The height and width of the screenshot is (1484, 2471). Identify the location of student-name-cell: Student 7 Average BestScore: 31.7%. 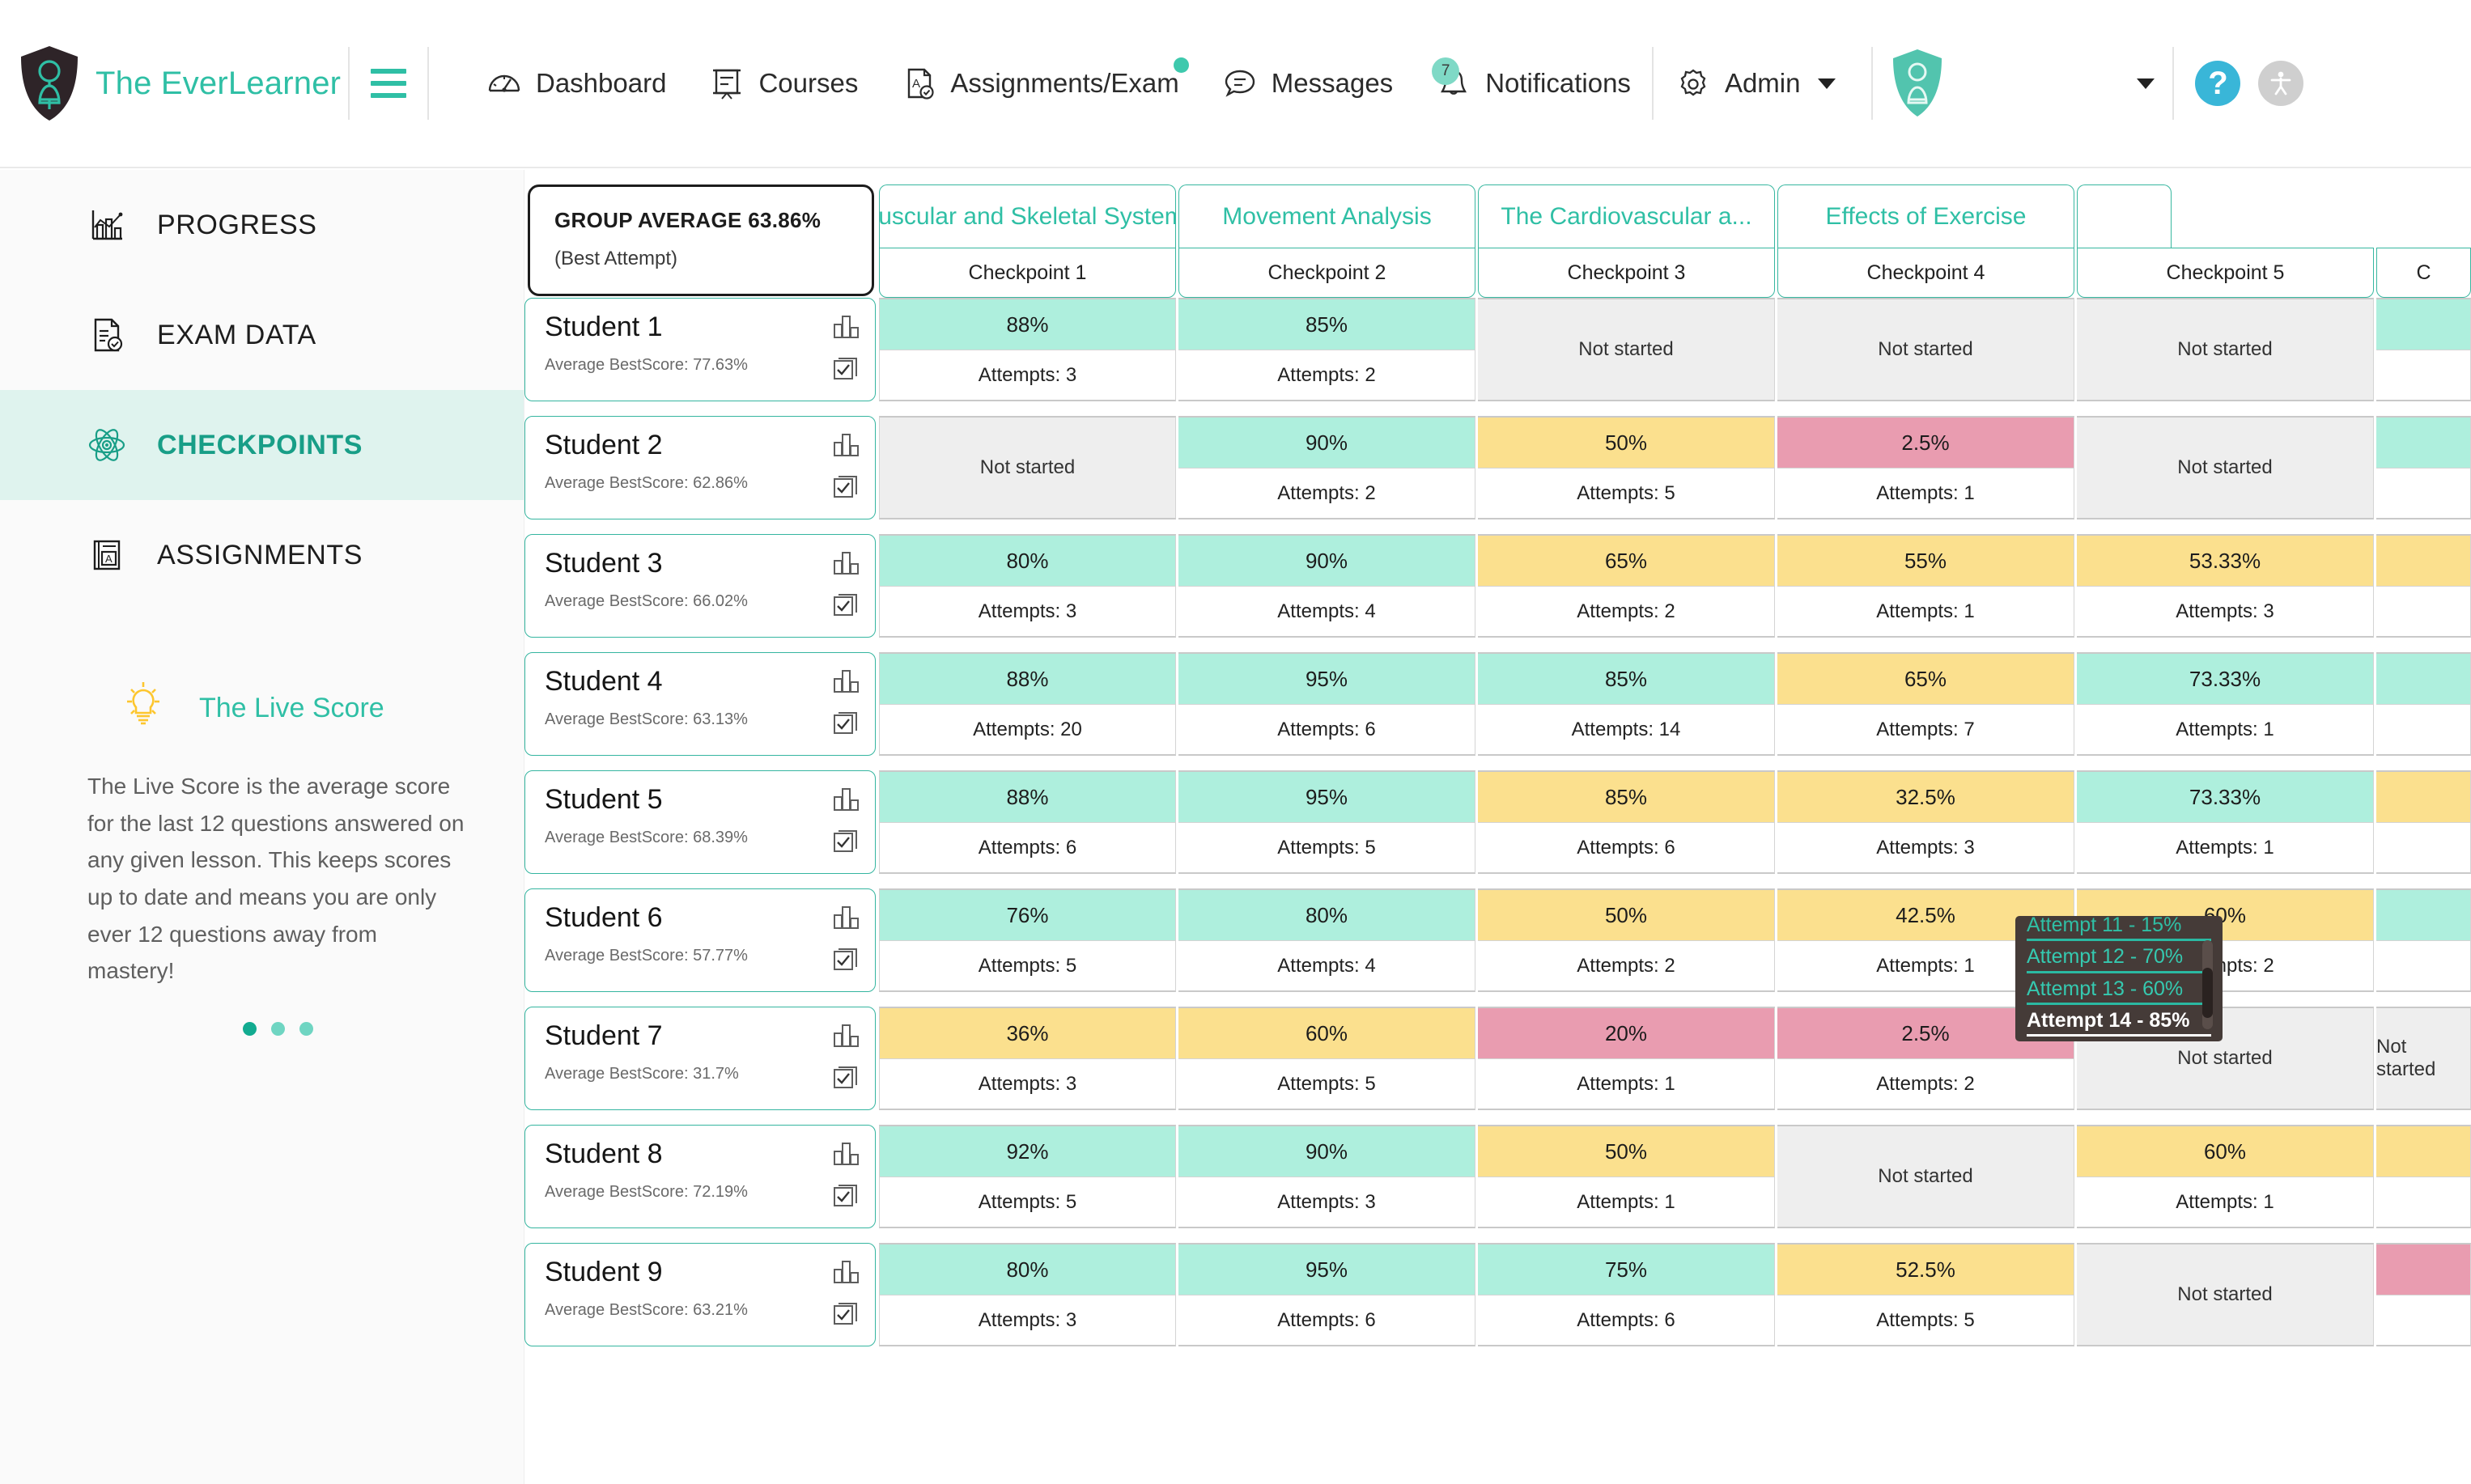
(700, 1058).